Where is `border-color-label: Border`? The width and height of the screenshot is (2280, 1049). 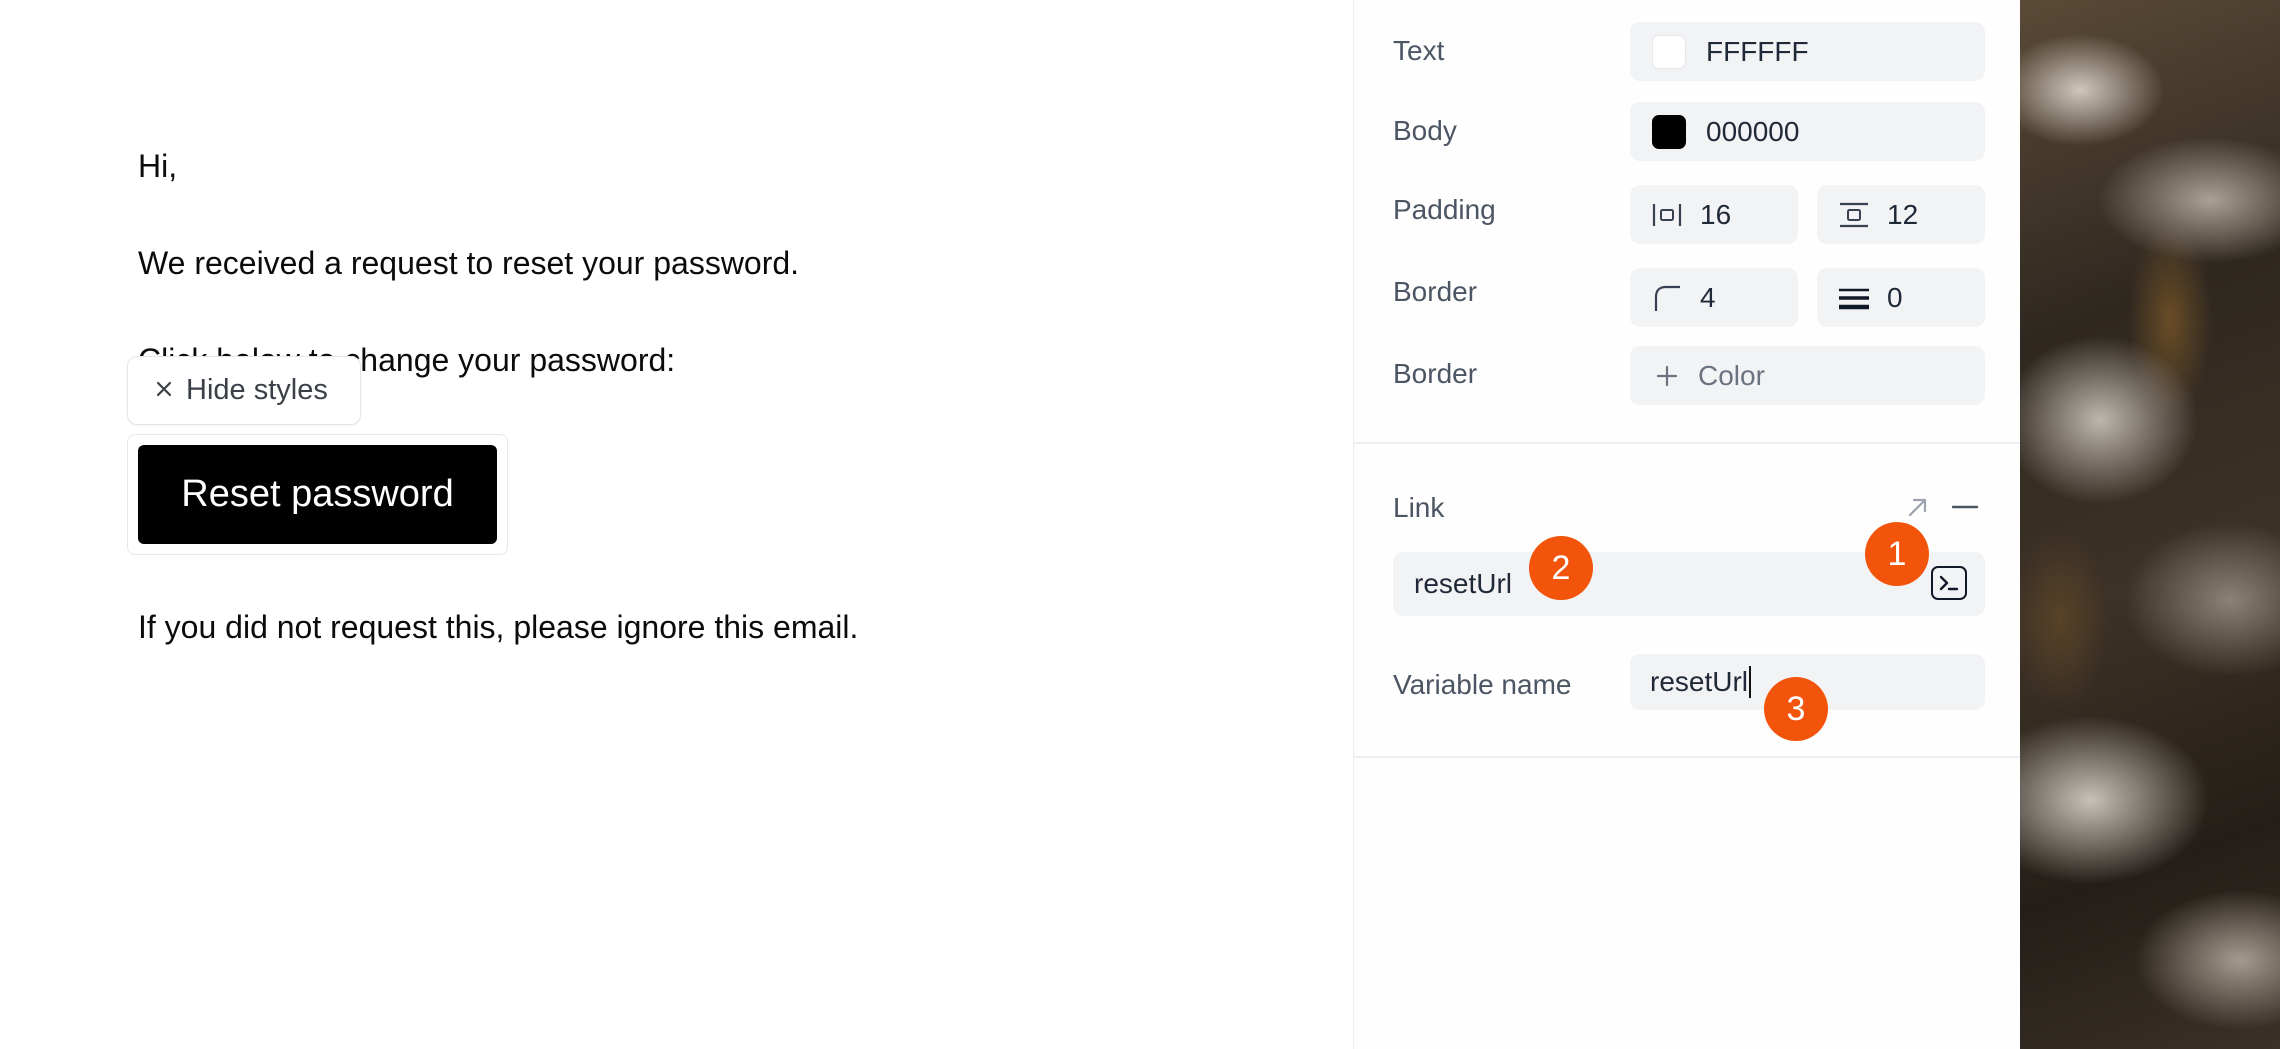
border-color-label: Border is located at coordinates (1435, 373).